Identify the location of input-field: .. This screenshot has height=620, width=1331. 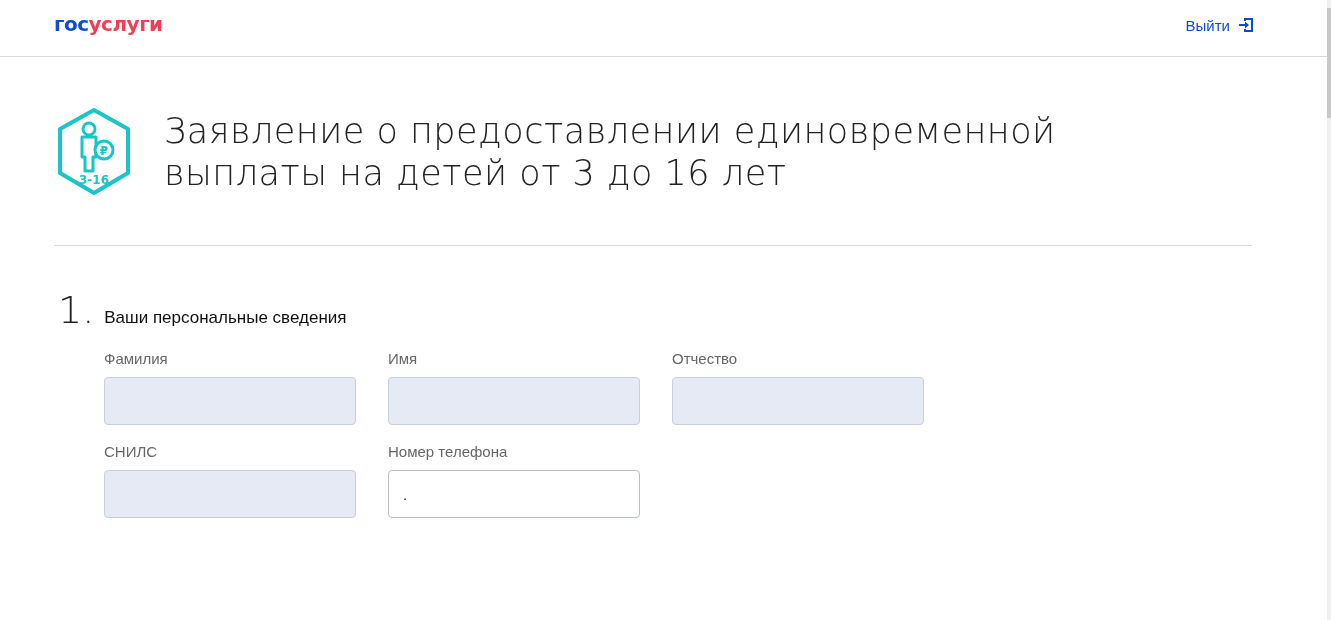
(514, 494).